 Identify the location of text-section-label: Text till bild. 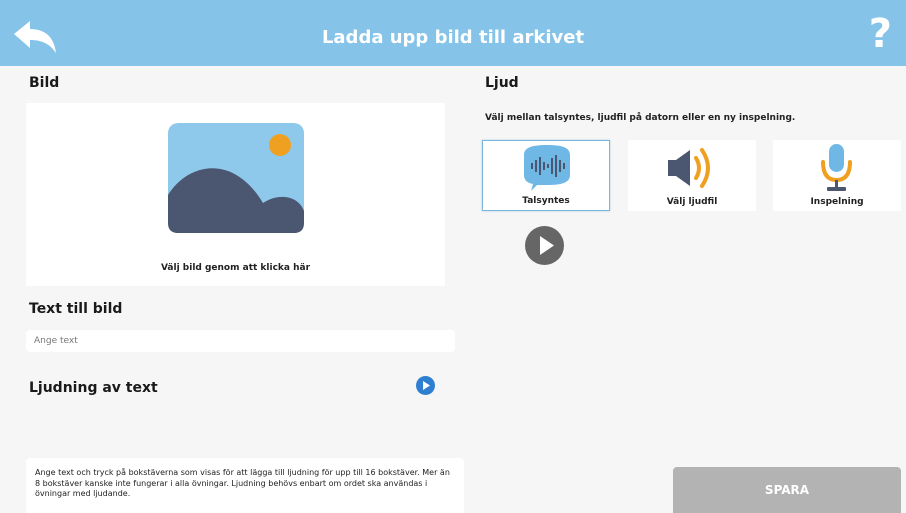
(76, 309).